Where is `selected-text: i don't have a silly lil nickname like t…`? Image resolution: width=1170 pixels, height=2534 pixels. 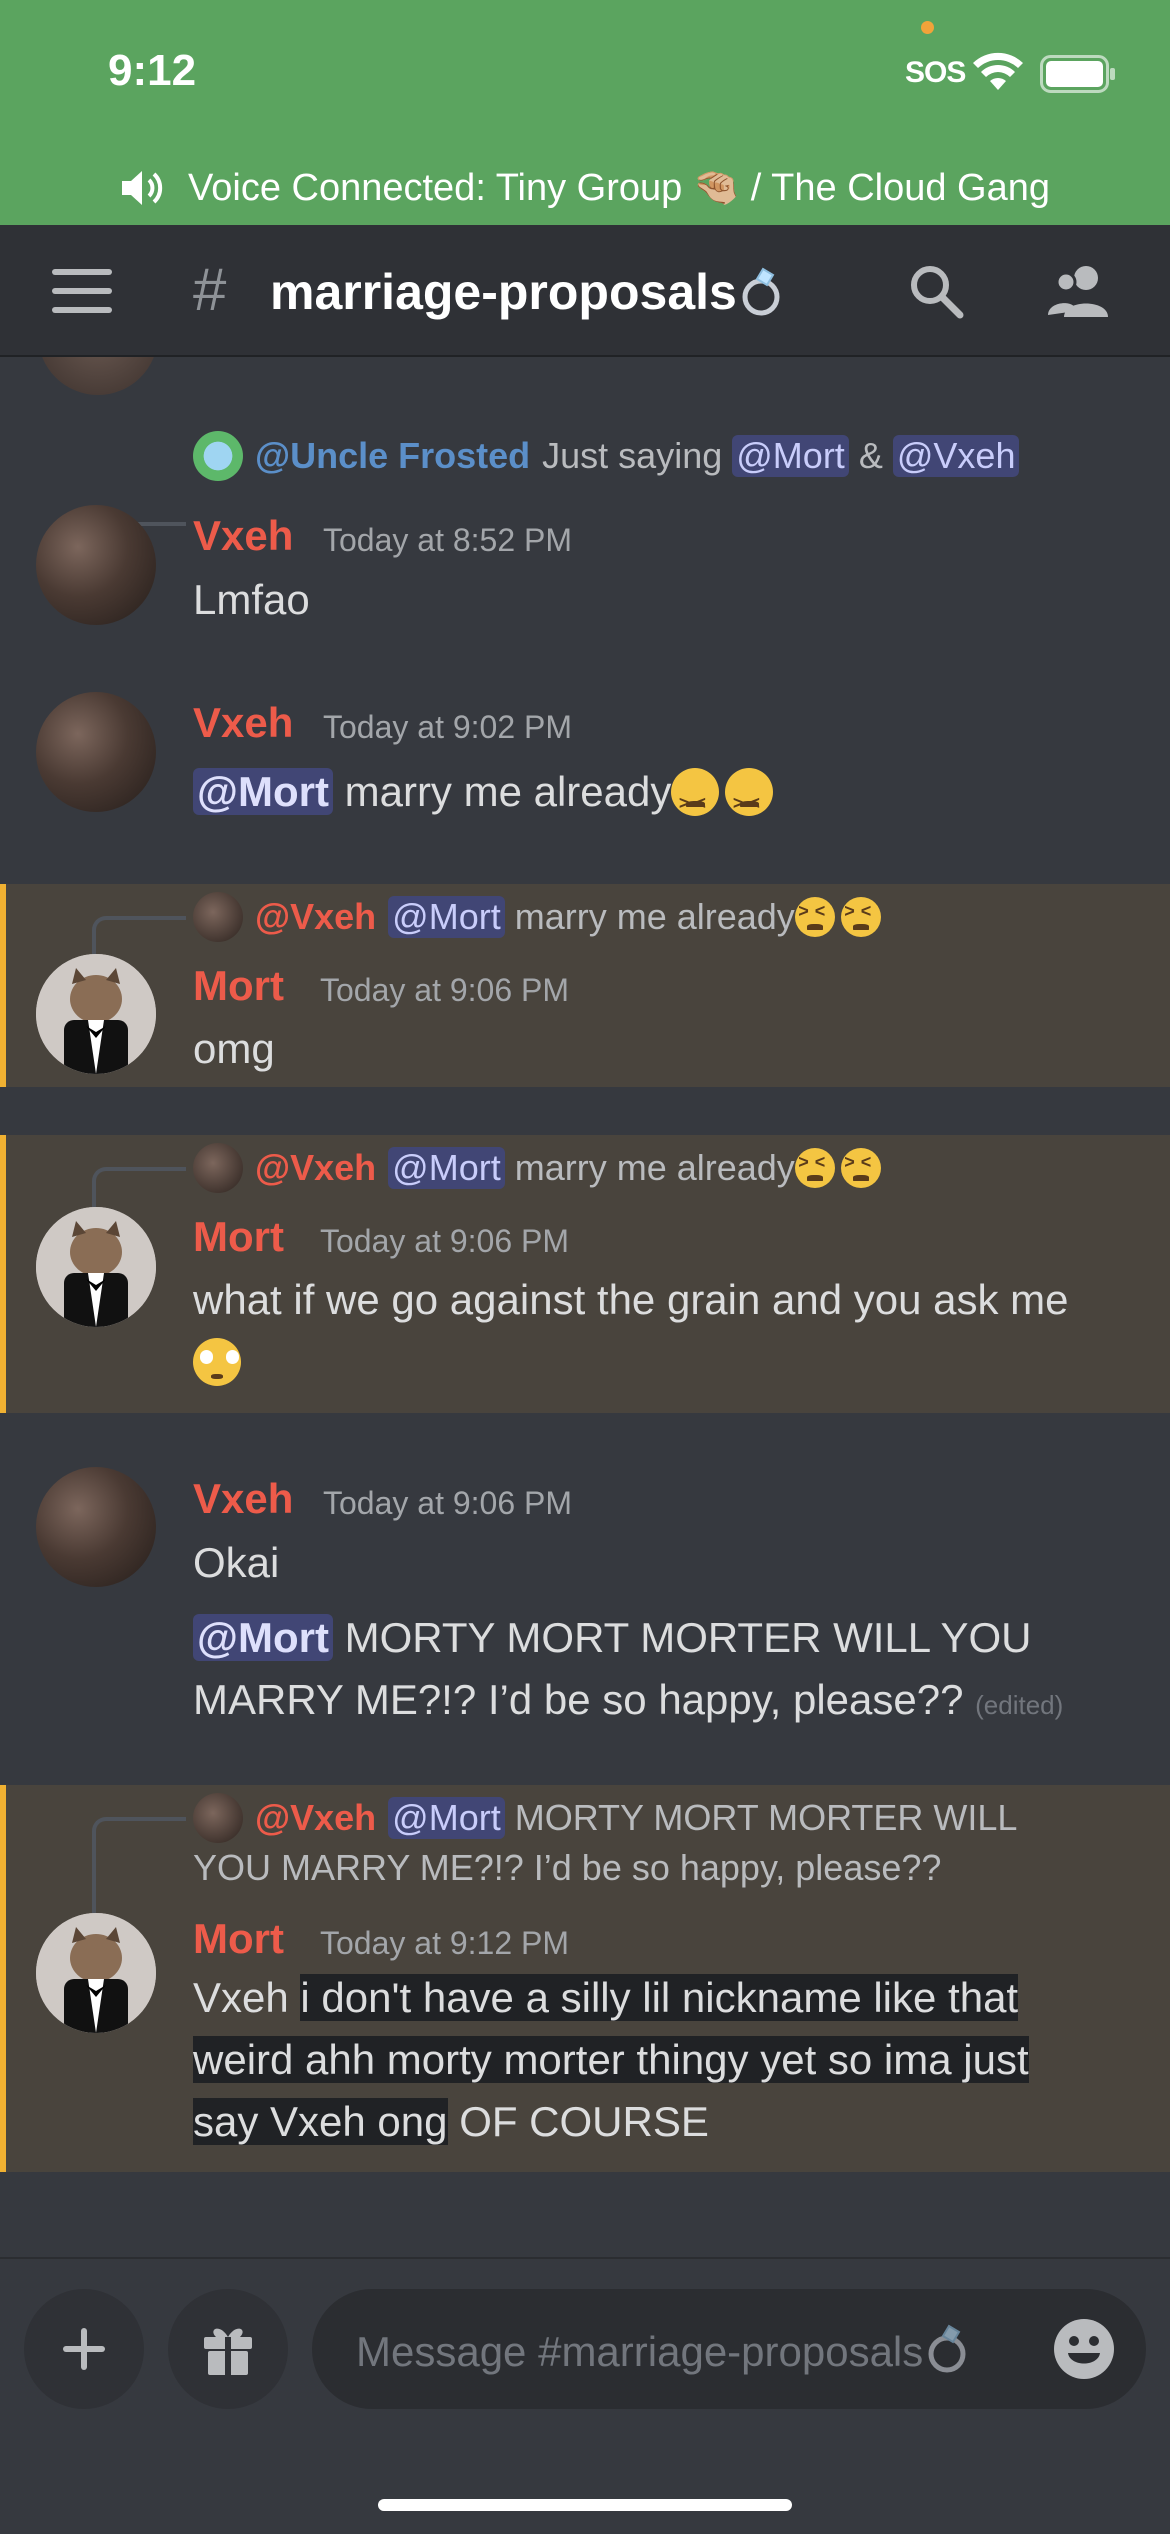 selected-text: i don't have a silly lil nickname like t… is located at coordinates (659, 1997).